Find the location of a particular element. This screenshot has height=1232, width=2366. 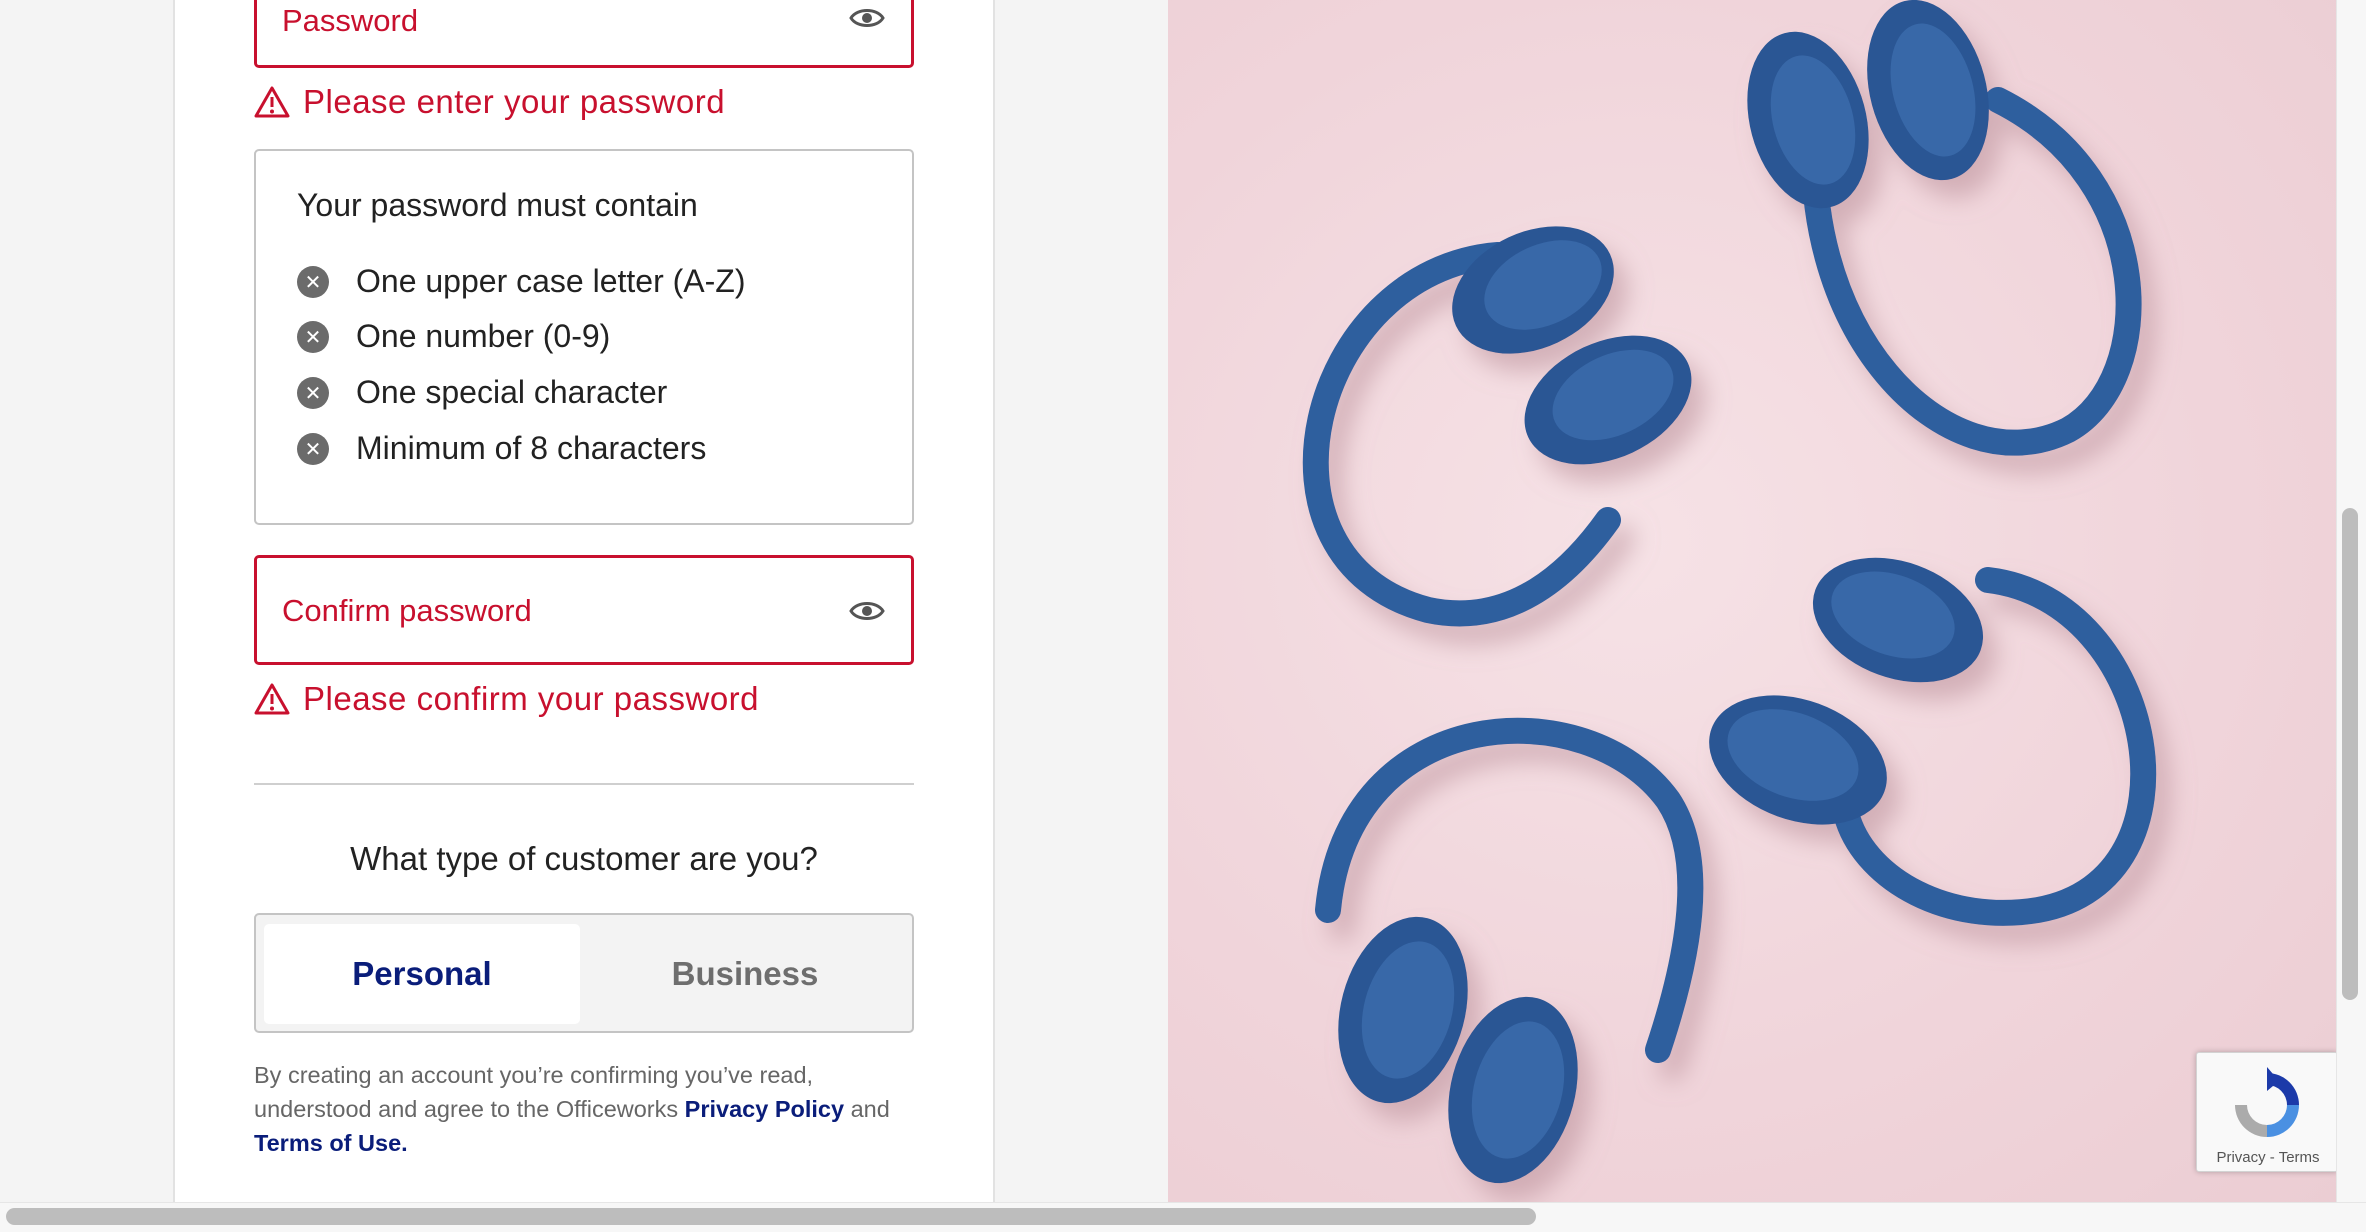

customer-type-toggle: Personal Business is located at coordinates (584, 973).